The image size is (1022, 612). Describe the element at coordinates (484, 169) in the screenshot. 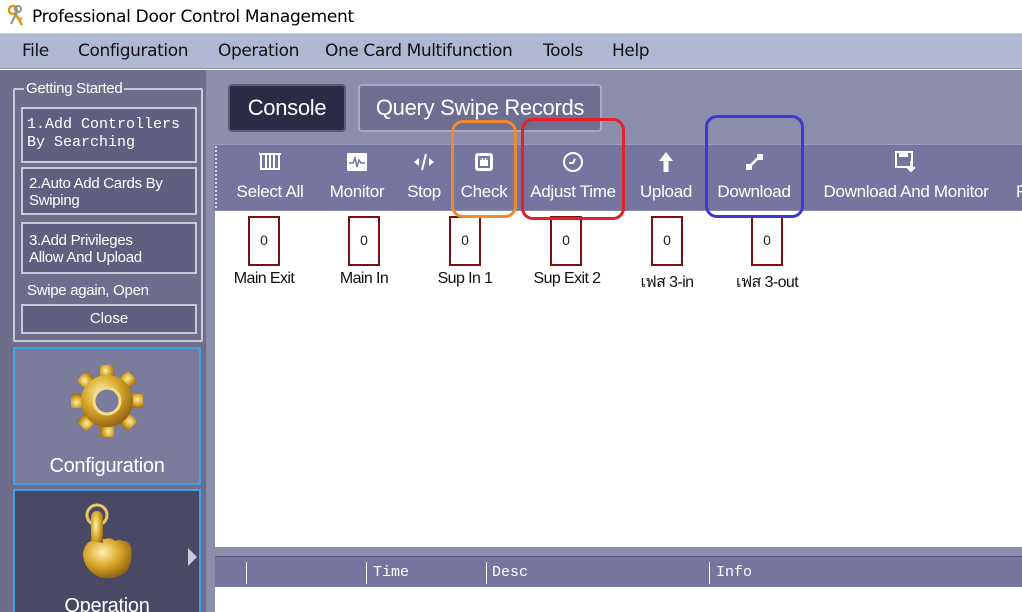

I see `highlight-check` at that location.